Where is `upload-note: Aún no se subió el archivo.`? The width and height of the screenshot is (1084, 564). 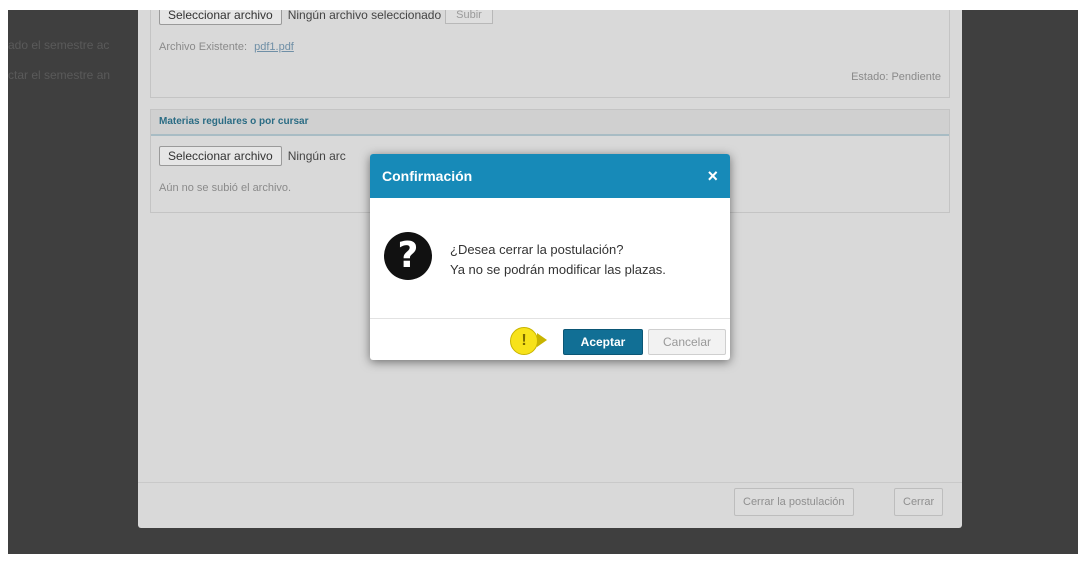
upload-note: Aún no se subió el archivo. is located at coordinates (225, 188).